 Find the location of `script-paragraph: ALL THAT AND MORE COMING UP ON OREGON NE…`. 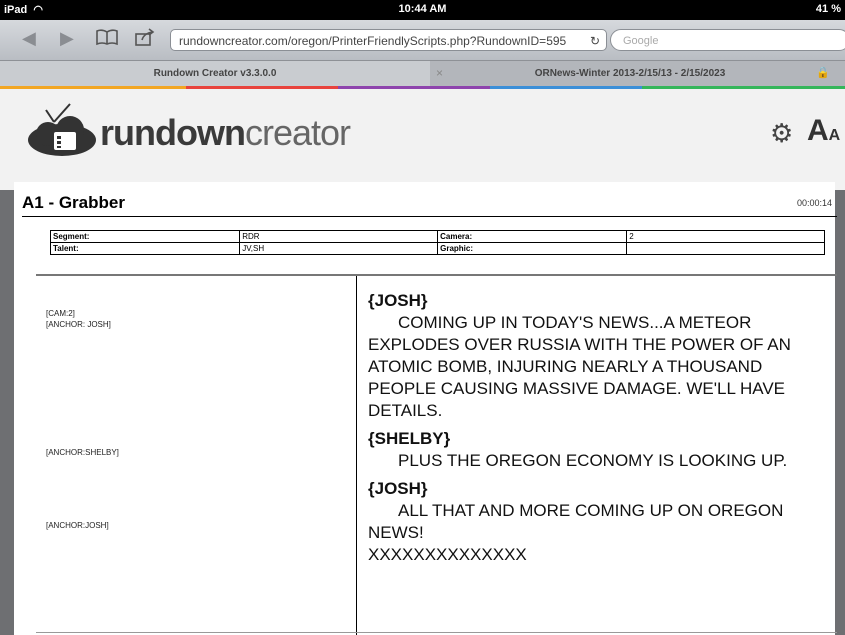

script-paragraph: ALL THAT AND MORE COMING UP ON OREGON NE… is located at coordinates (576, 521).